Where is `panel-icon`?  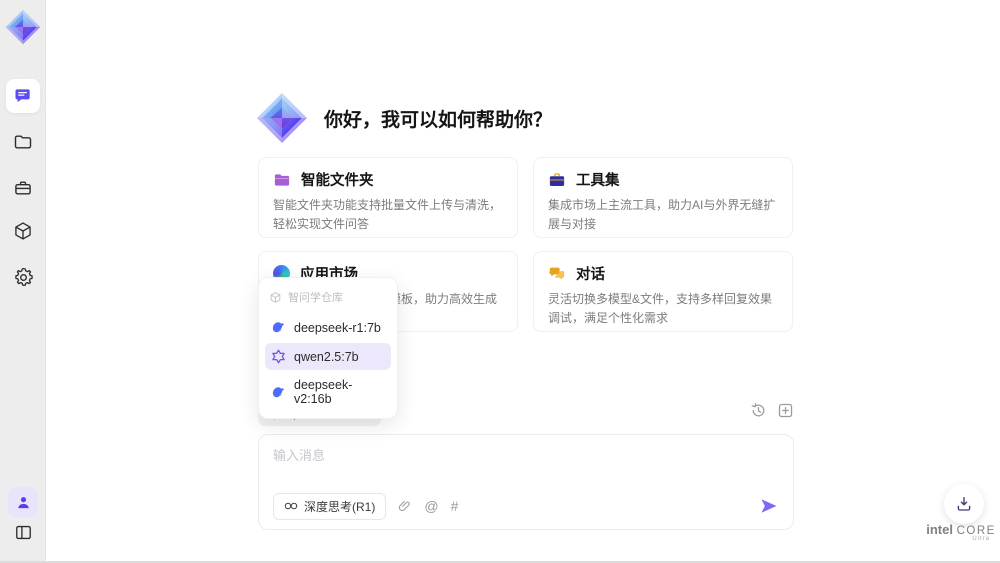
panel-icon is located at coordinates (23, 532).